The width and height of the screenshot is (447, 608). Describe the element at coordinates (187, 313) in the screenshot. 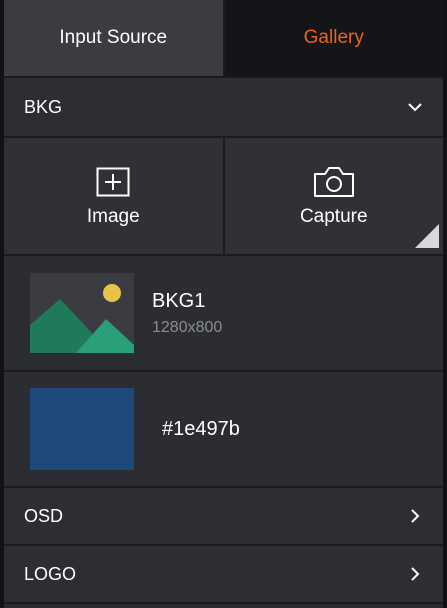

I see `bkg-item-text: BKG1 1280x800` at that location.